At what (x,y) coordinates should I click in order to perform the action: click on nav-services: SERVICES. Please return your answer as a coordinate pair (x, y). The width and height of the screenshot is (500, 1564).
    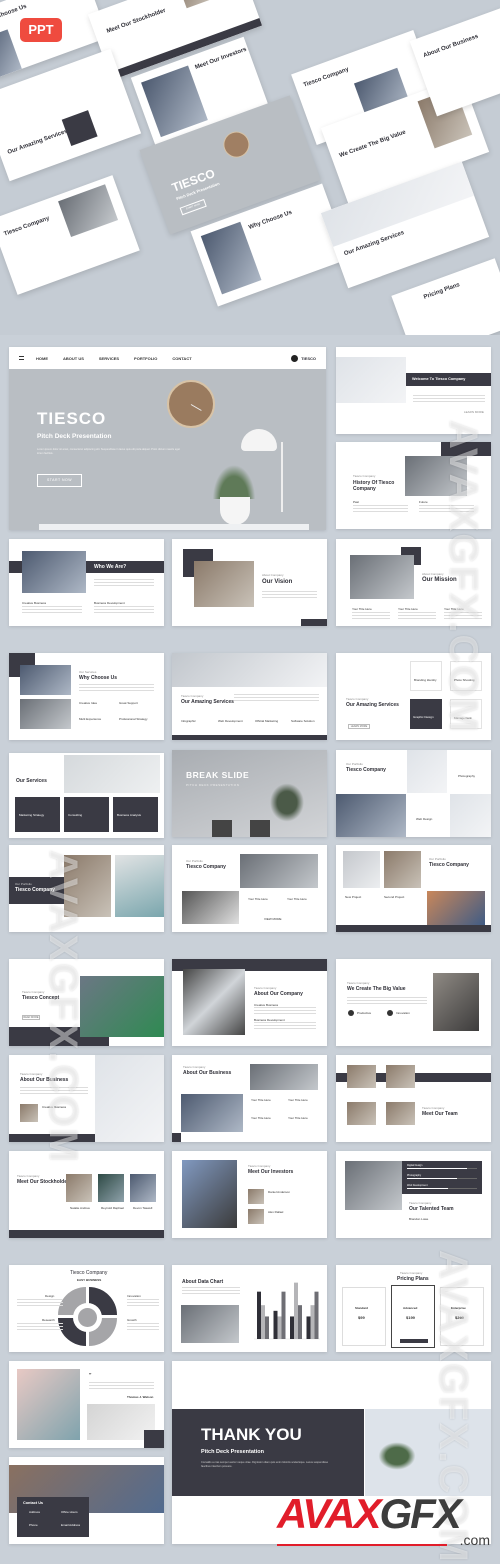
    Looking at the image, I should click on (109, 358).